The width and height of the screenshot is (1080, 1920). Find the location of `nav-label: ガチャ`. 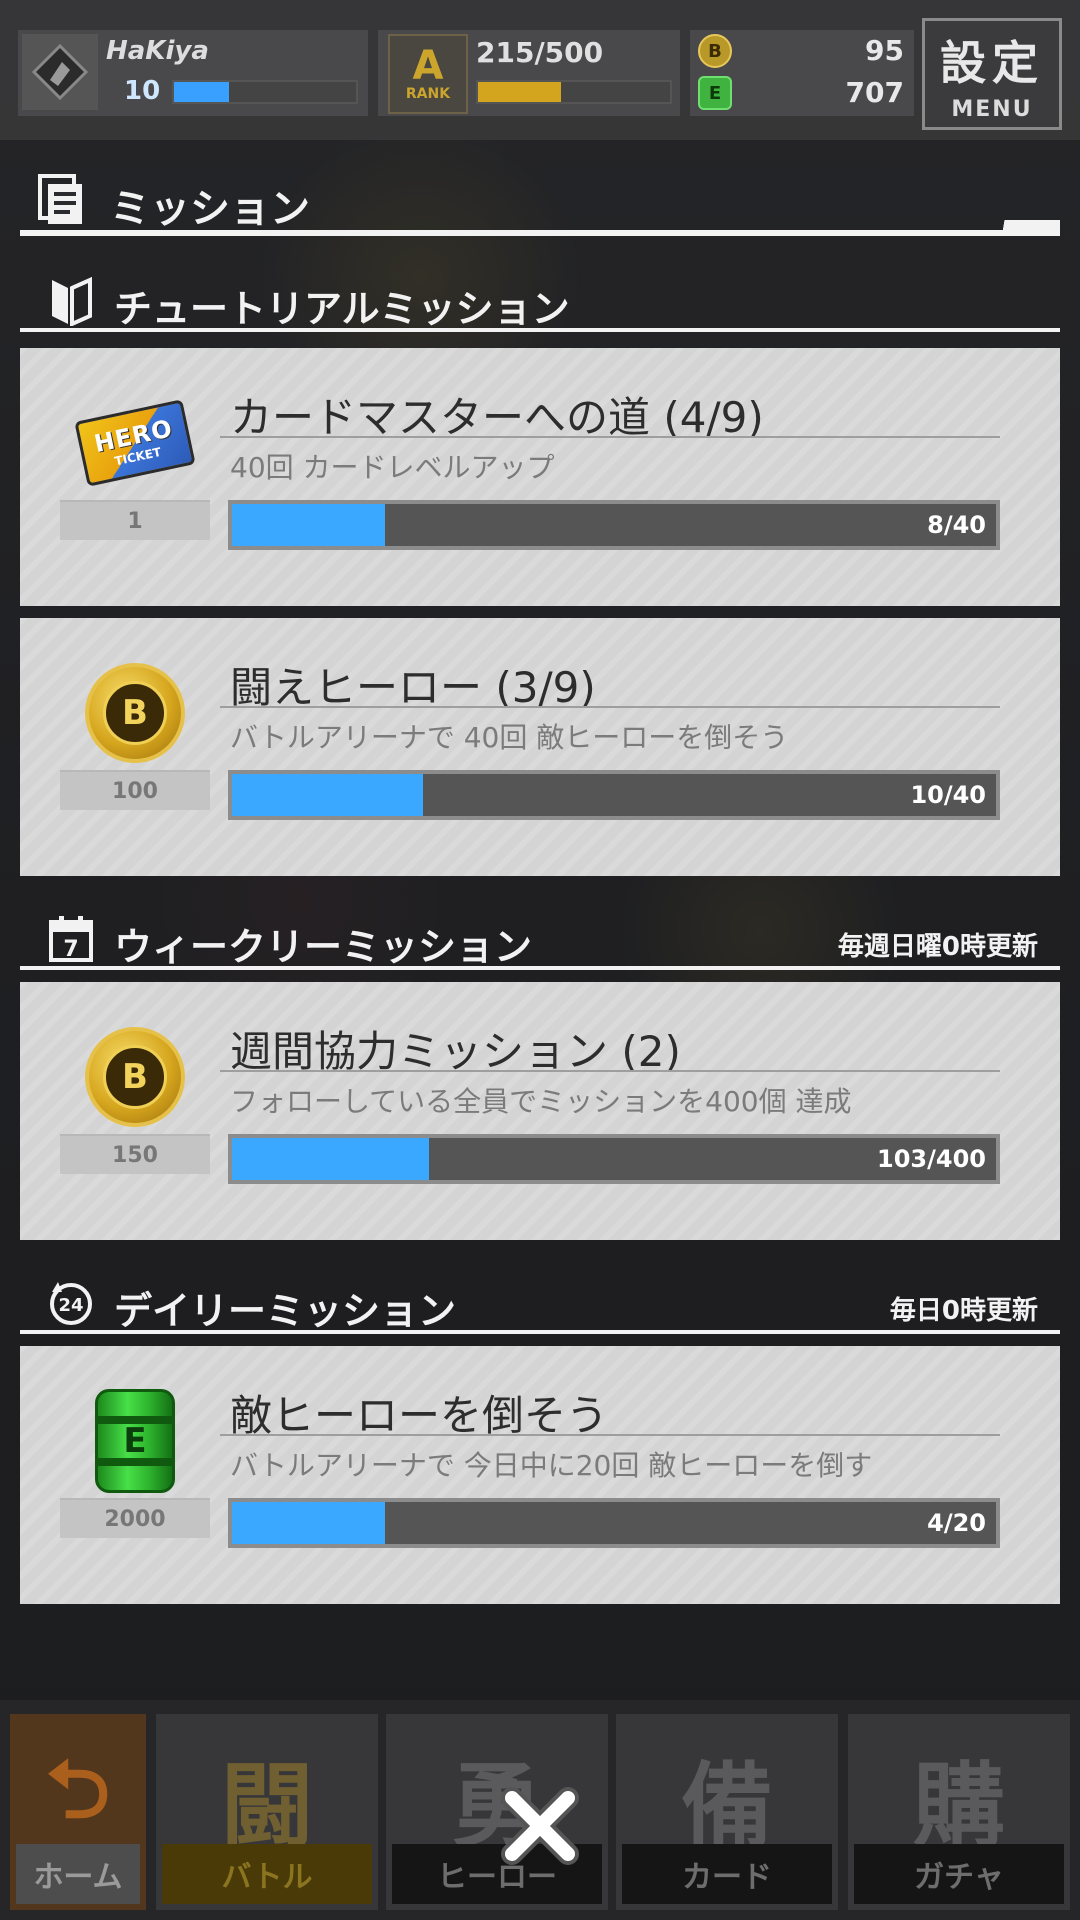

nav-label: ガチャ is located at coordinates (959, 1874).